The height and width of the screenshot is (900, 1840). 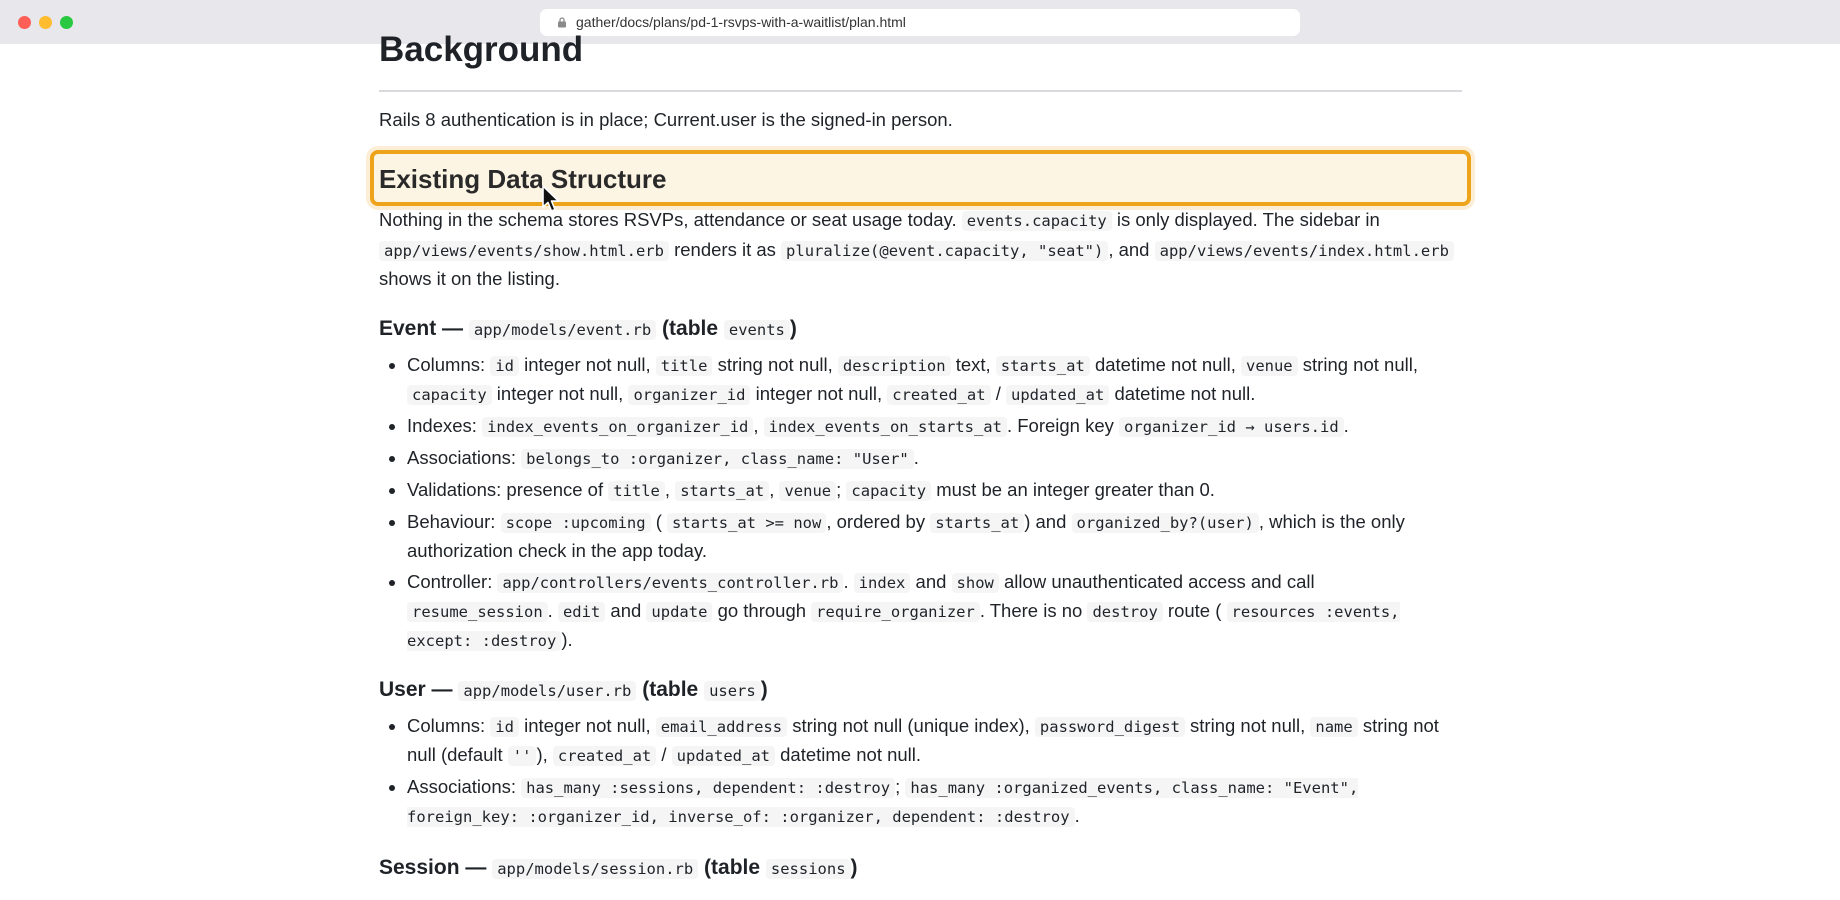 What do you see at coordinates (24, 22) in the screenshot?
I see `close-window-button` at bounding box center [24, 22].